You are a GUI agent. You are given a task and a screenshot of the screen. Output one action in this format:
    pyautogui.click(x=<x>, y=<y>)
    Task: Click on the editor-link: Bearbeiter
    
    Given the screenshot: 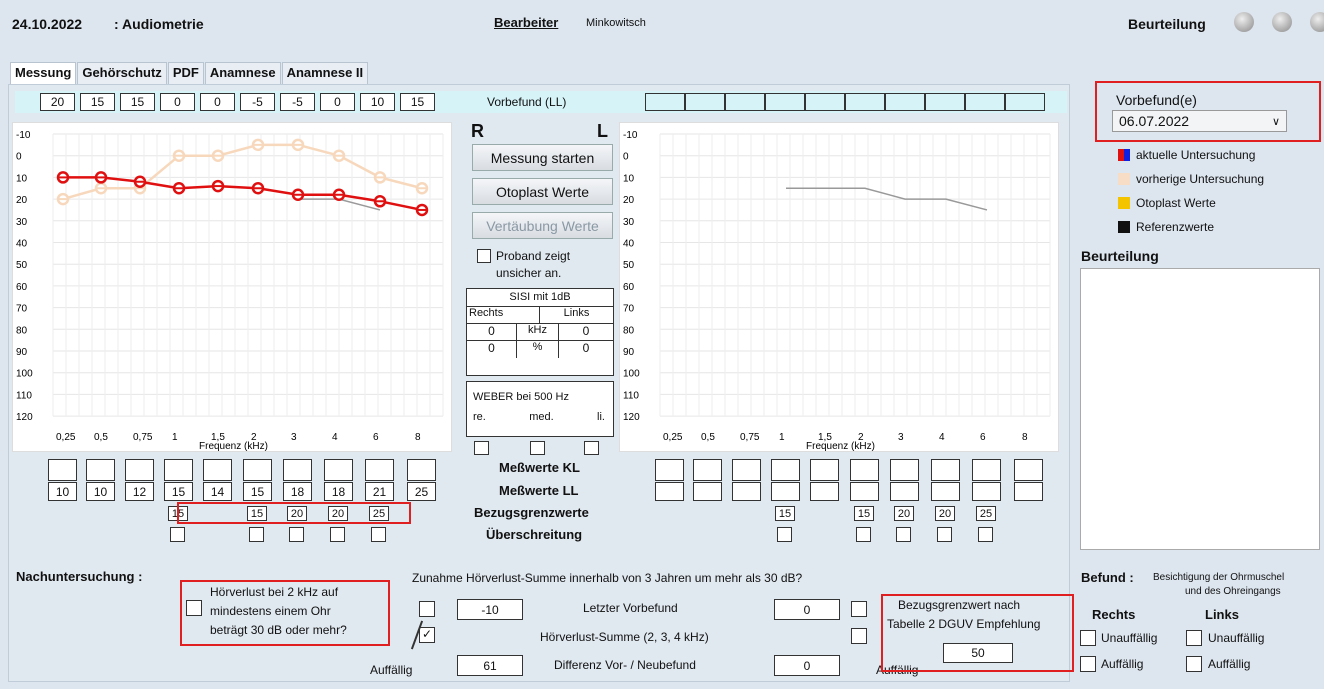 What is the action you would take?
    pyautogui.click(x=526, y=22)
    